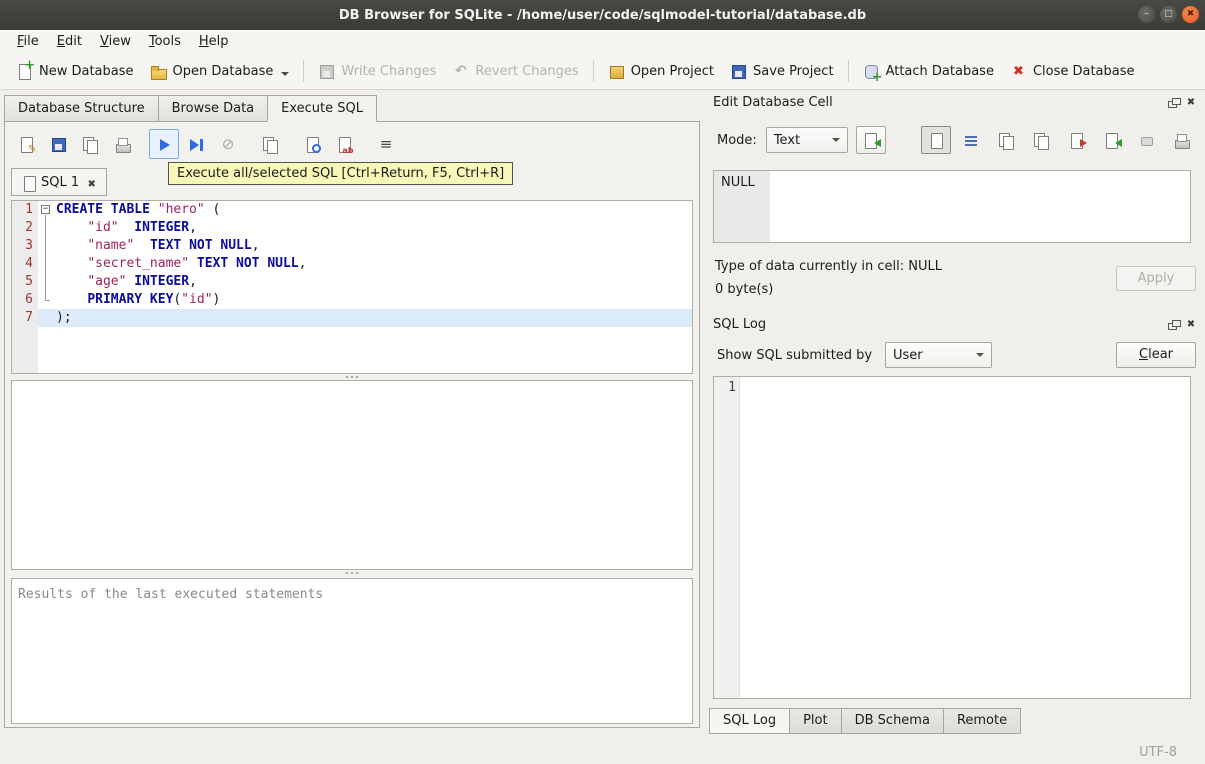 The height and width of the screenshot is (764, 1205). I want to click on copy-button, so click(1006, 140).